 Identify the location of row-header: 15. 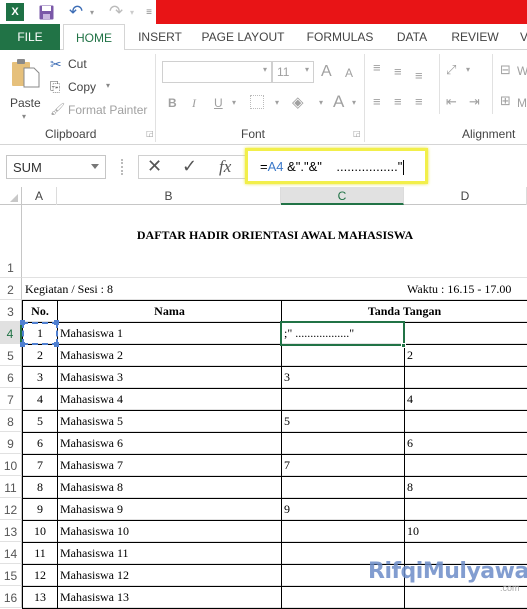
(11, 575).